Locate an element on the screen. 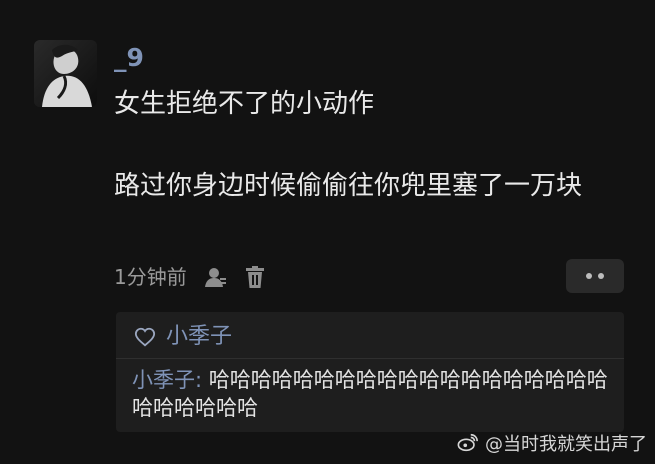  trash-icon is located at coordinates (255, 277).